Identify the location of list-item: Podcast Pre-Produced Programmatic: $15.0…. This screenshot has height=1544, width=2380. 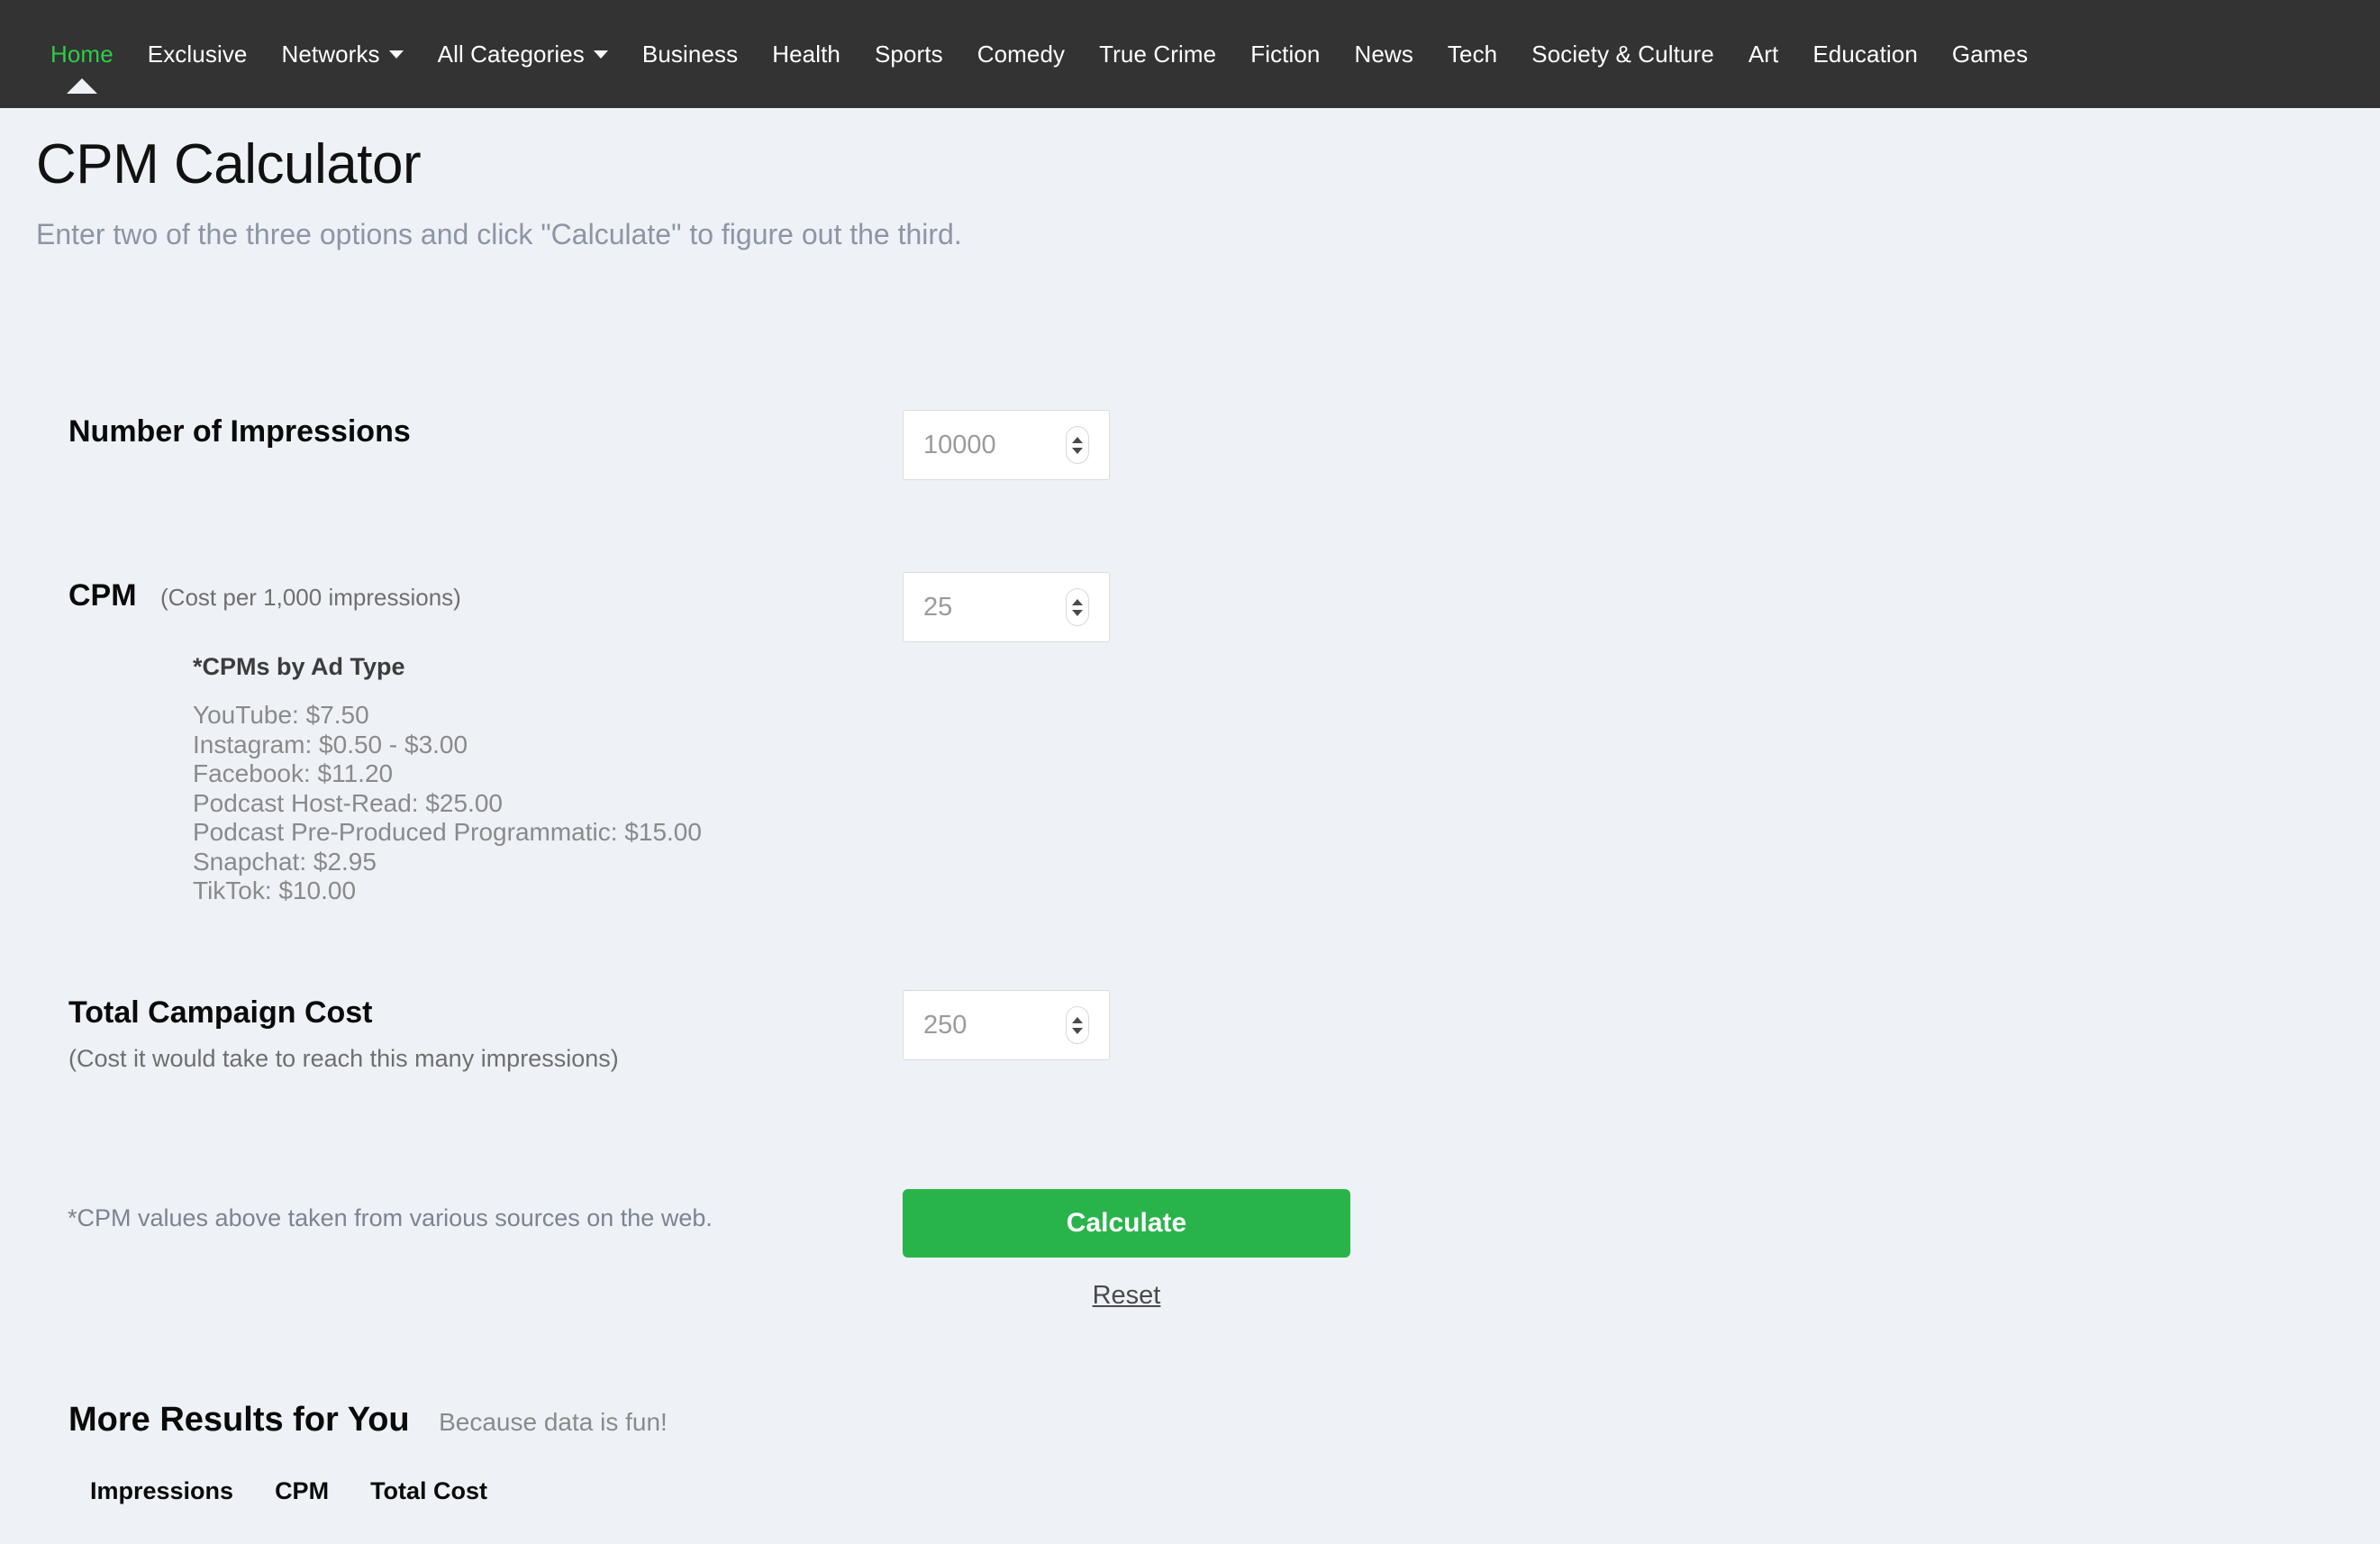
(448, 832).